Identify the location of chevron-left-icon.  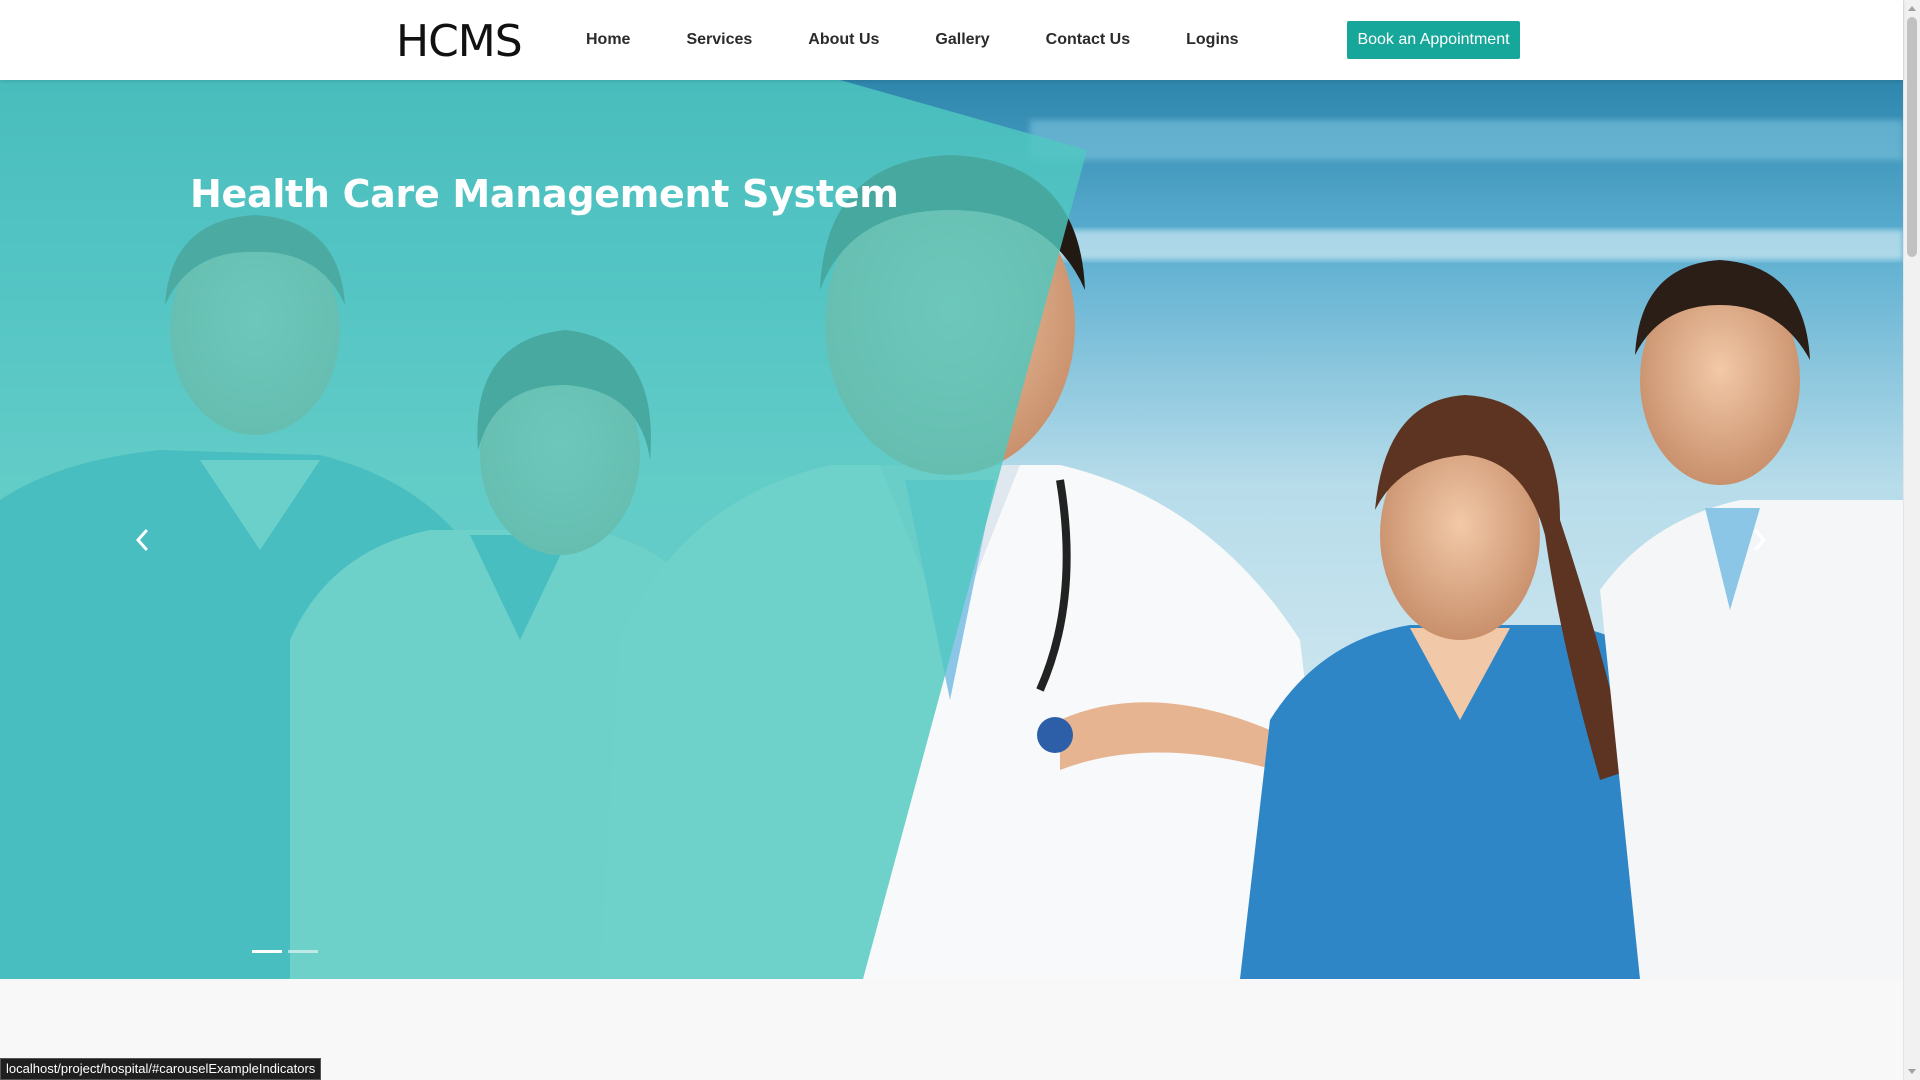
(141, 540).